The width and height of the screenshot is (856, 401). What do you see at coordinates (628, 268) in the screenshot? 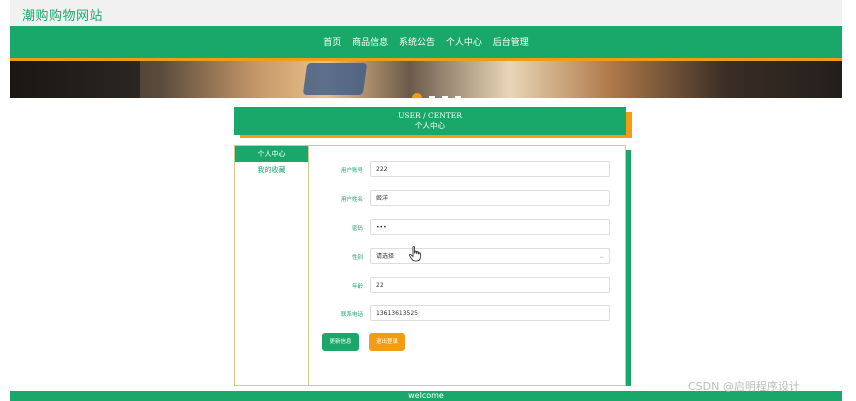
I see `panel-accent` at bounding box center [628, 268].